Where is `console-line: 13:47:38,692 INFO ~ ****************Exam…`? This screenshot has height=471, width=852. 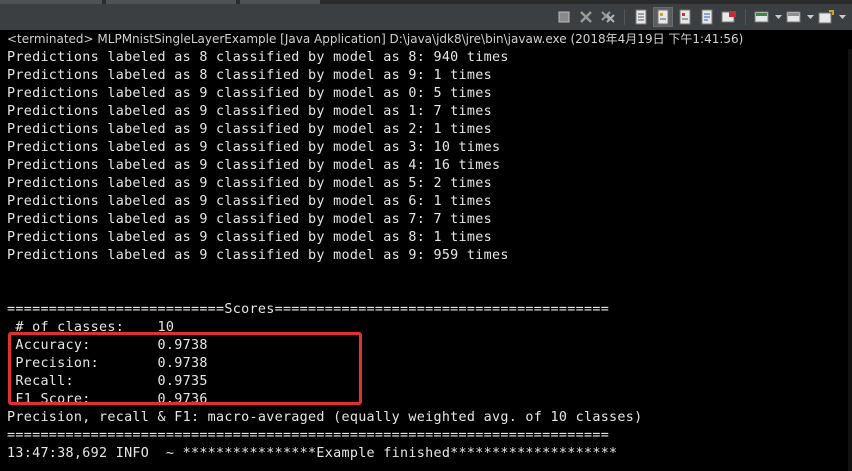 console-line: 13:47:38,692 INFO ~ ****************Exam… is located at coordinates (312, 453).